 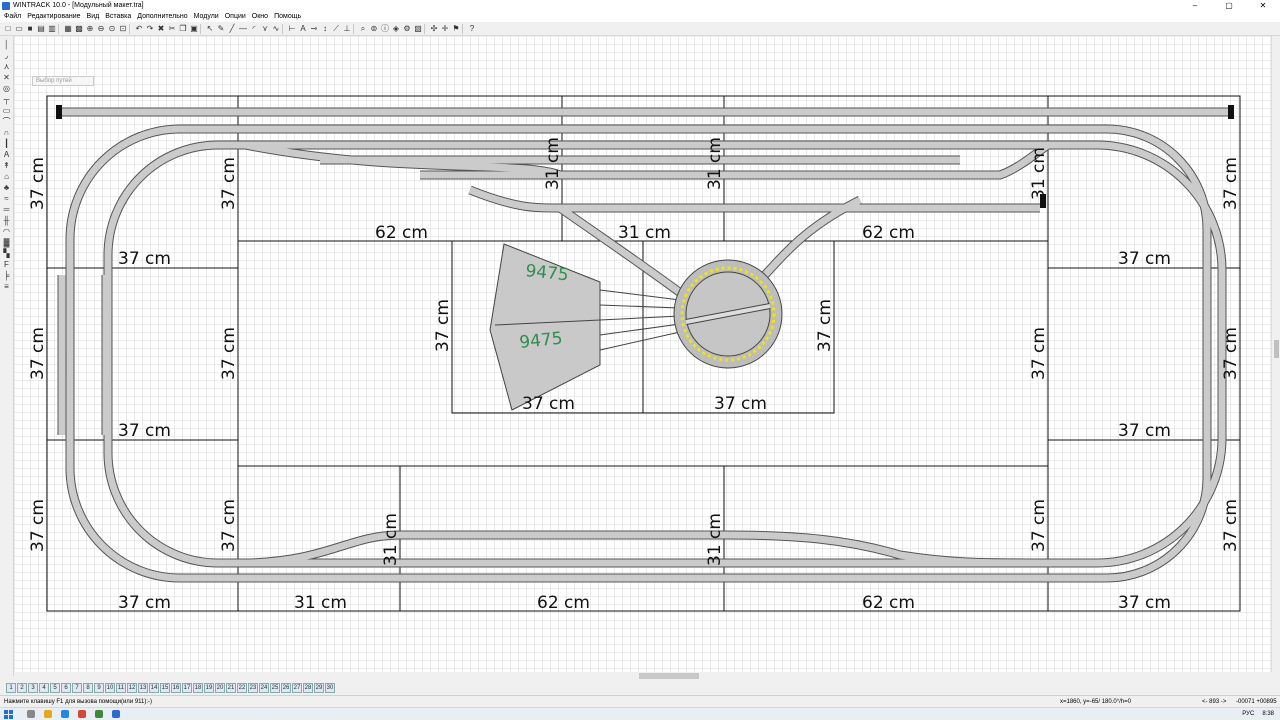 What do you see at coordinates (19, 29) in the screenshot?
I see `open-folder-icon: ▭` at bounding box center [19, 29].